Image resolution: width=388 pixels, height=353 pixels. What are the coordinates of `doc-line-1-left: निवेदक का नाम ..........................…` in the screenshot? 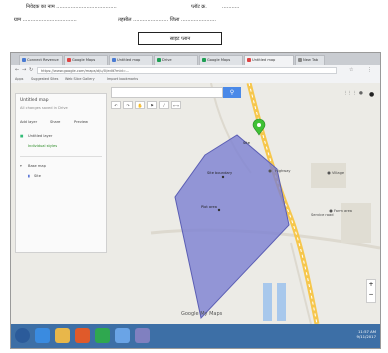 It's located at (71, 7).